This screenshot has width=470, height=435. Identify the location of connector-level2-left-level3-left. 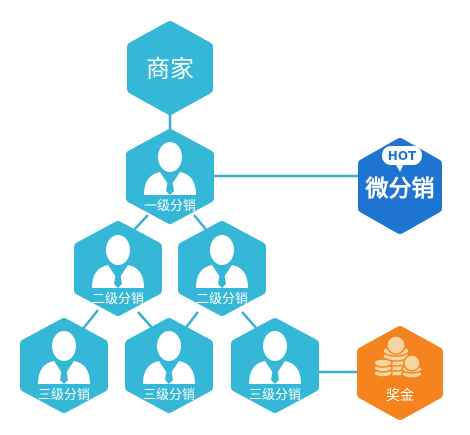
(90, 320).